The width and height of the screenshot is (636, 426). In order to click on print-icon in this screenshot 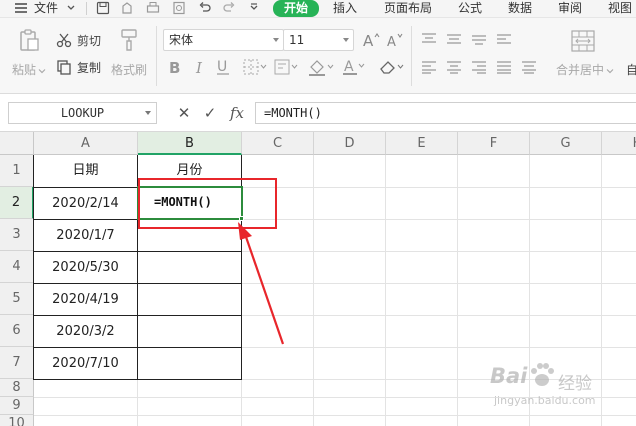, I will do `click(153, 8)`.